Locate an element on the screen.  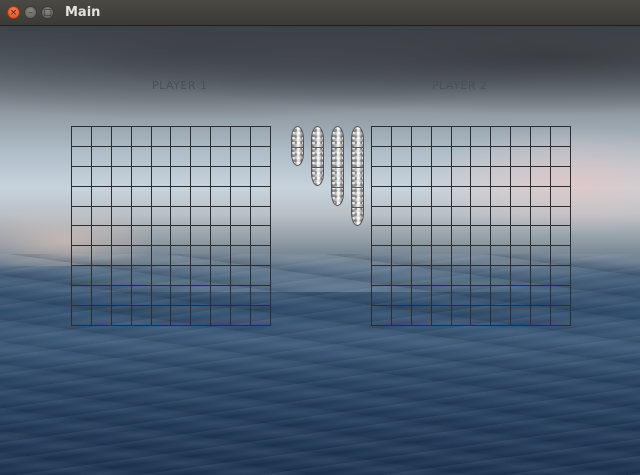
minimize-window-button: – is located at coordinates (30, 12).